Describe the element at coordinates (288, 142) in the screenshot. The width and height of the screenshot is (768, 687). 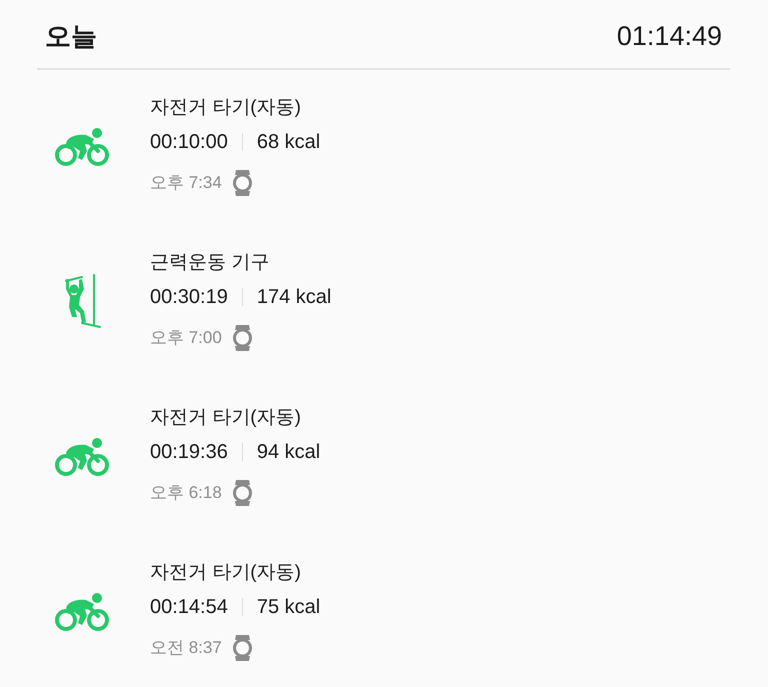
I see `workout-calories: 68 kcal` at that location.